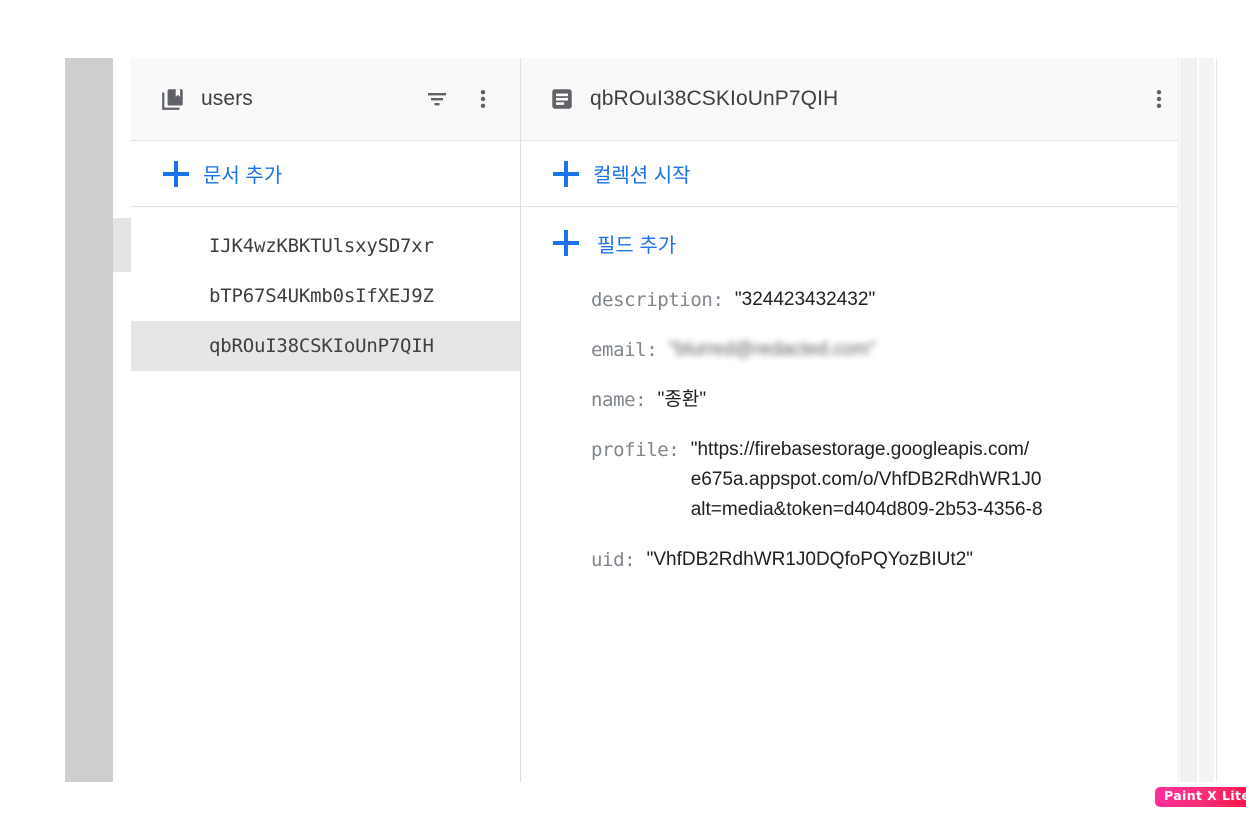  I want to click on field-value: "종환", so click(682, 399).